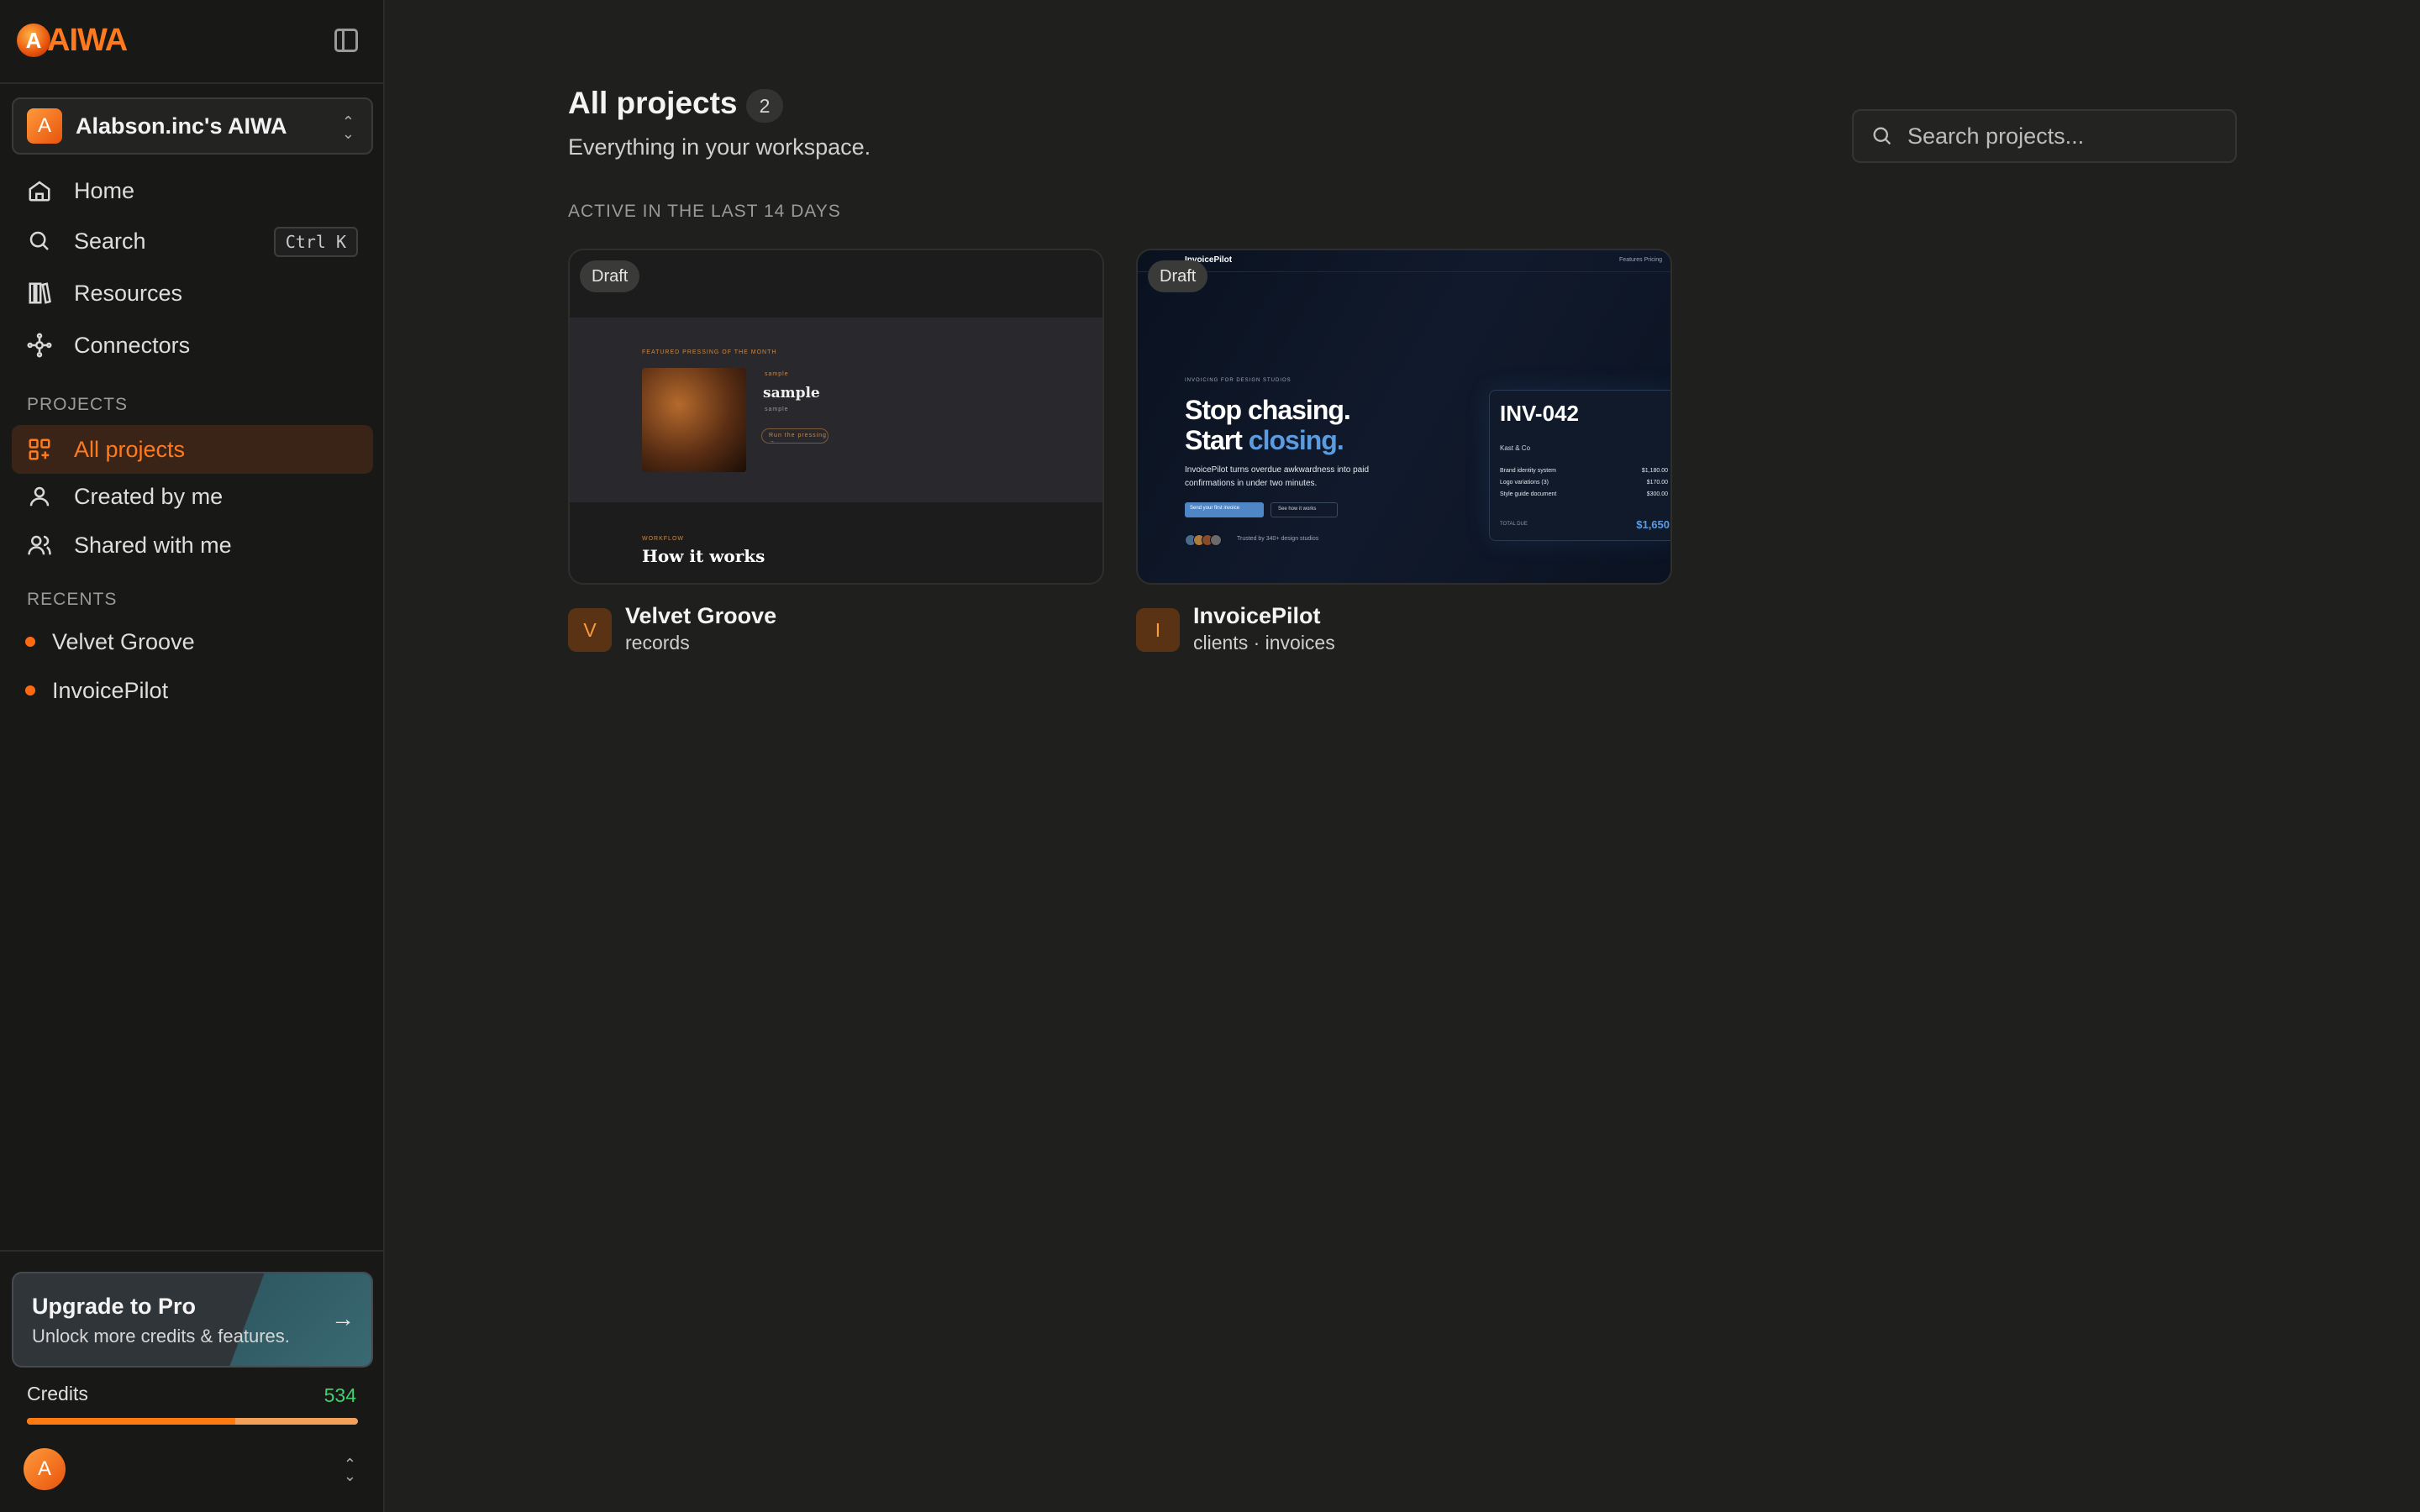 This screenshot has height=1512, width=2420. I want to click on invoice-row: Brand identity system $1,180.00, so click(1584, 473).